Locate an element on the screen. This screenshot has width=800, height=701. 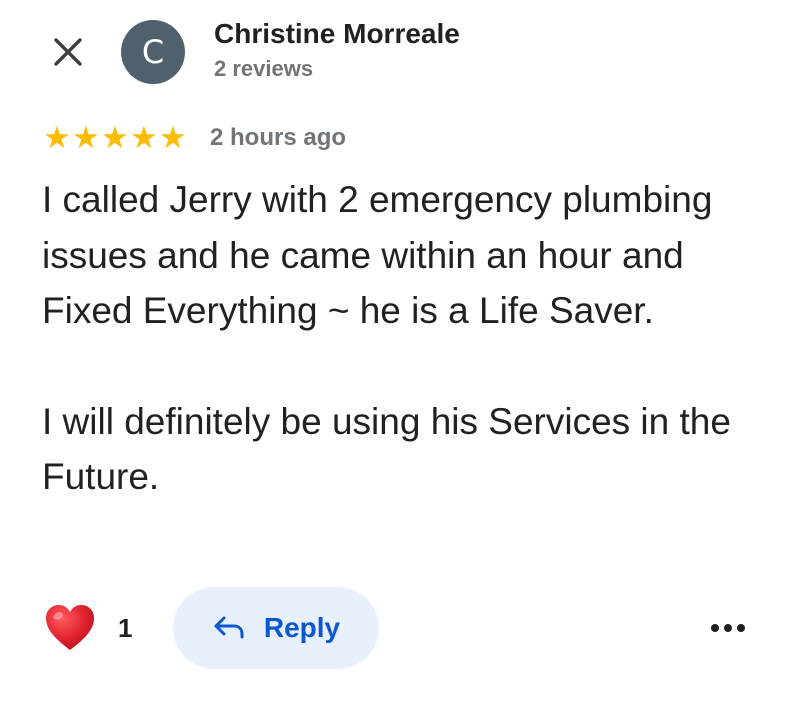
close-icon is located at coordinates (68, 52).